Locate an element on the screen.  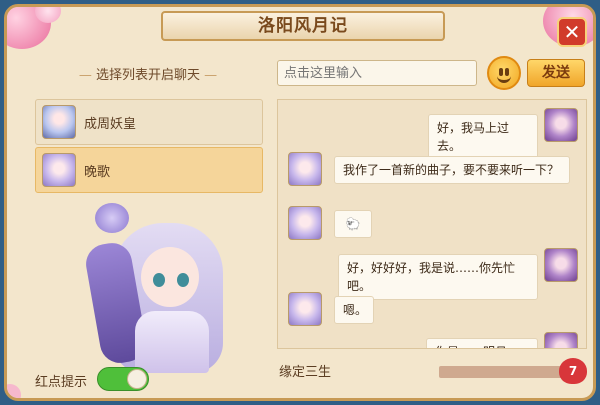
affinity-label: 缘定三生 is located at coordinates (305, 372).